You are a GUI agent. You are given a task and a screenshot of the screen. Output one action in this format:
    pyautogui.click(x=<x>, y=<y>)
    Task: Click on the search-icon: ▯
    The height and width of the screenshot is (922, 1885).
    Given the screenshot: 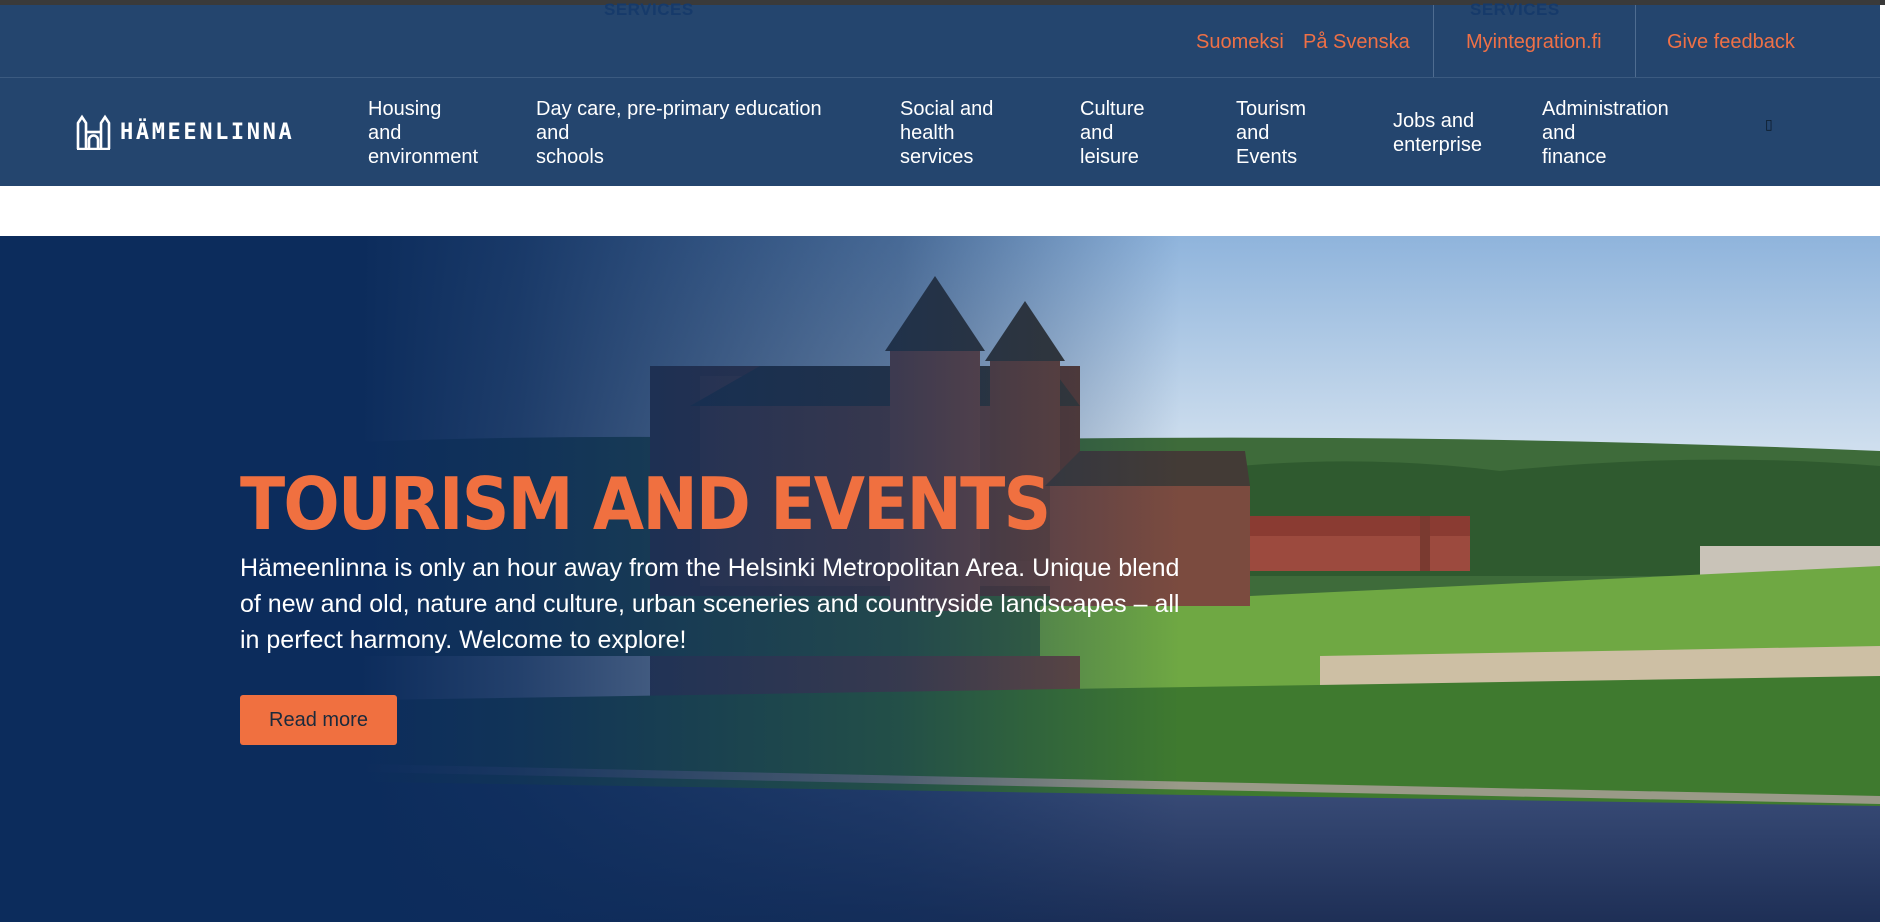 What is the action you would take?
    pyautogui.click(x=1769, y=124)
    